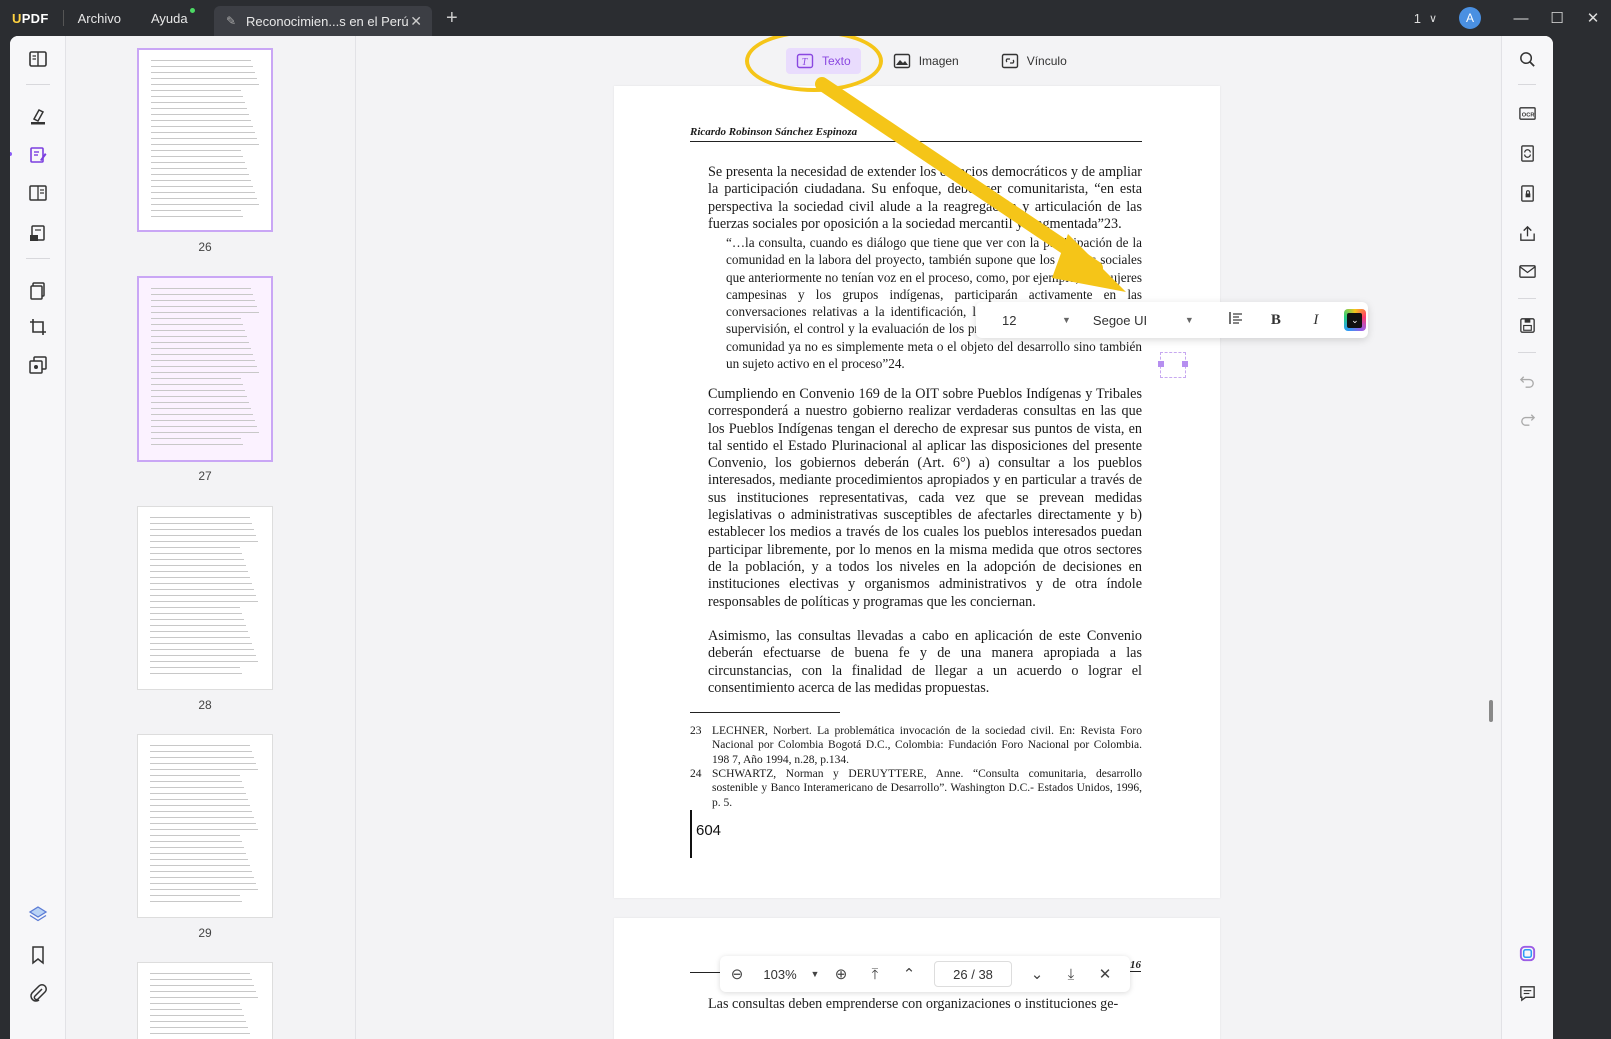 This screenshot has height=1039, width=1611. I want to click on maximize-icon: ☐, so click(1557, 18).